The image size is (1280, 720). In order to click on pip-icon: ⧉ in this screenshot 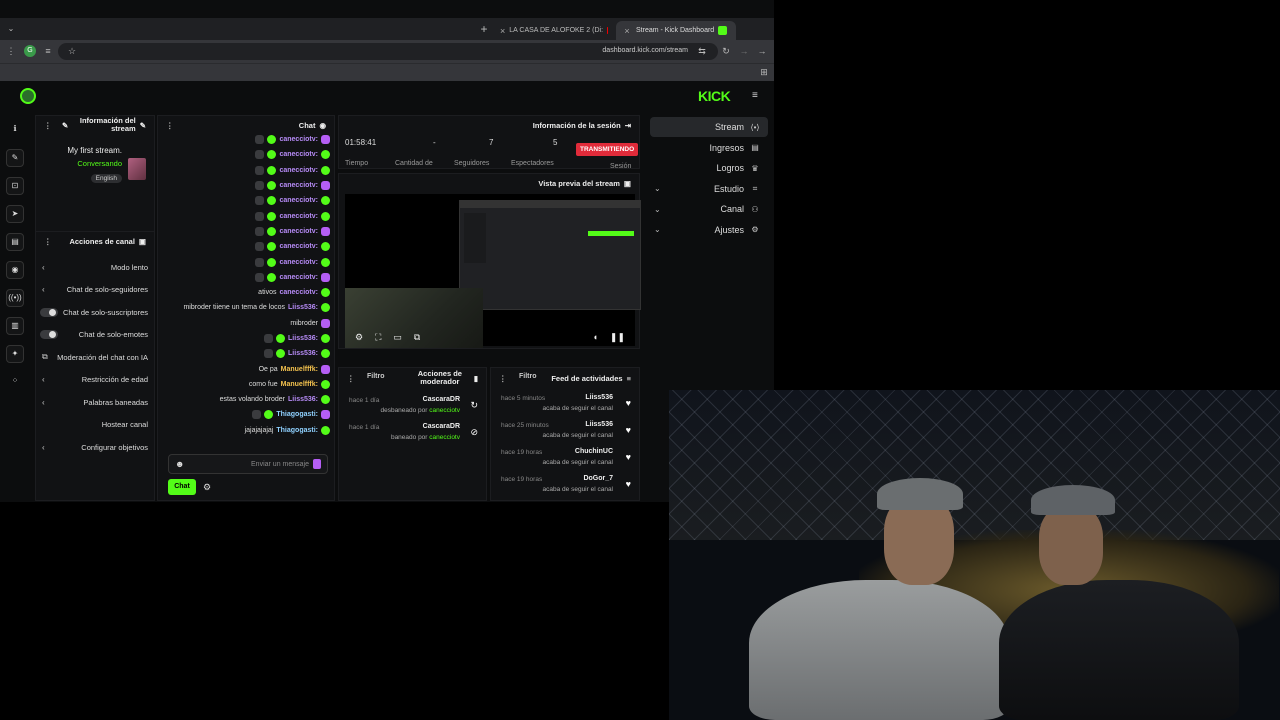, I will do `click(417, 337)`.